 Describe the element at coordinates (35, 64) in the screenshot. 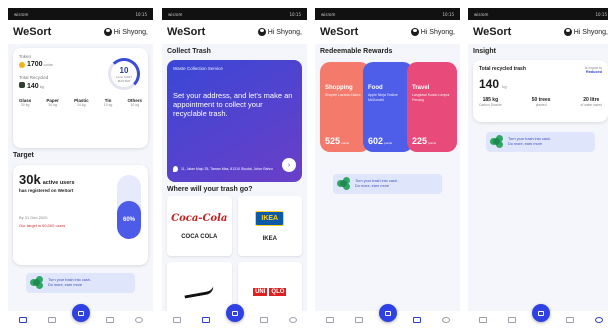

I see `token-value: 1700` at that location.